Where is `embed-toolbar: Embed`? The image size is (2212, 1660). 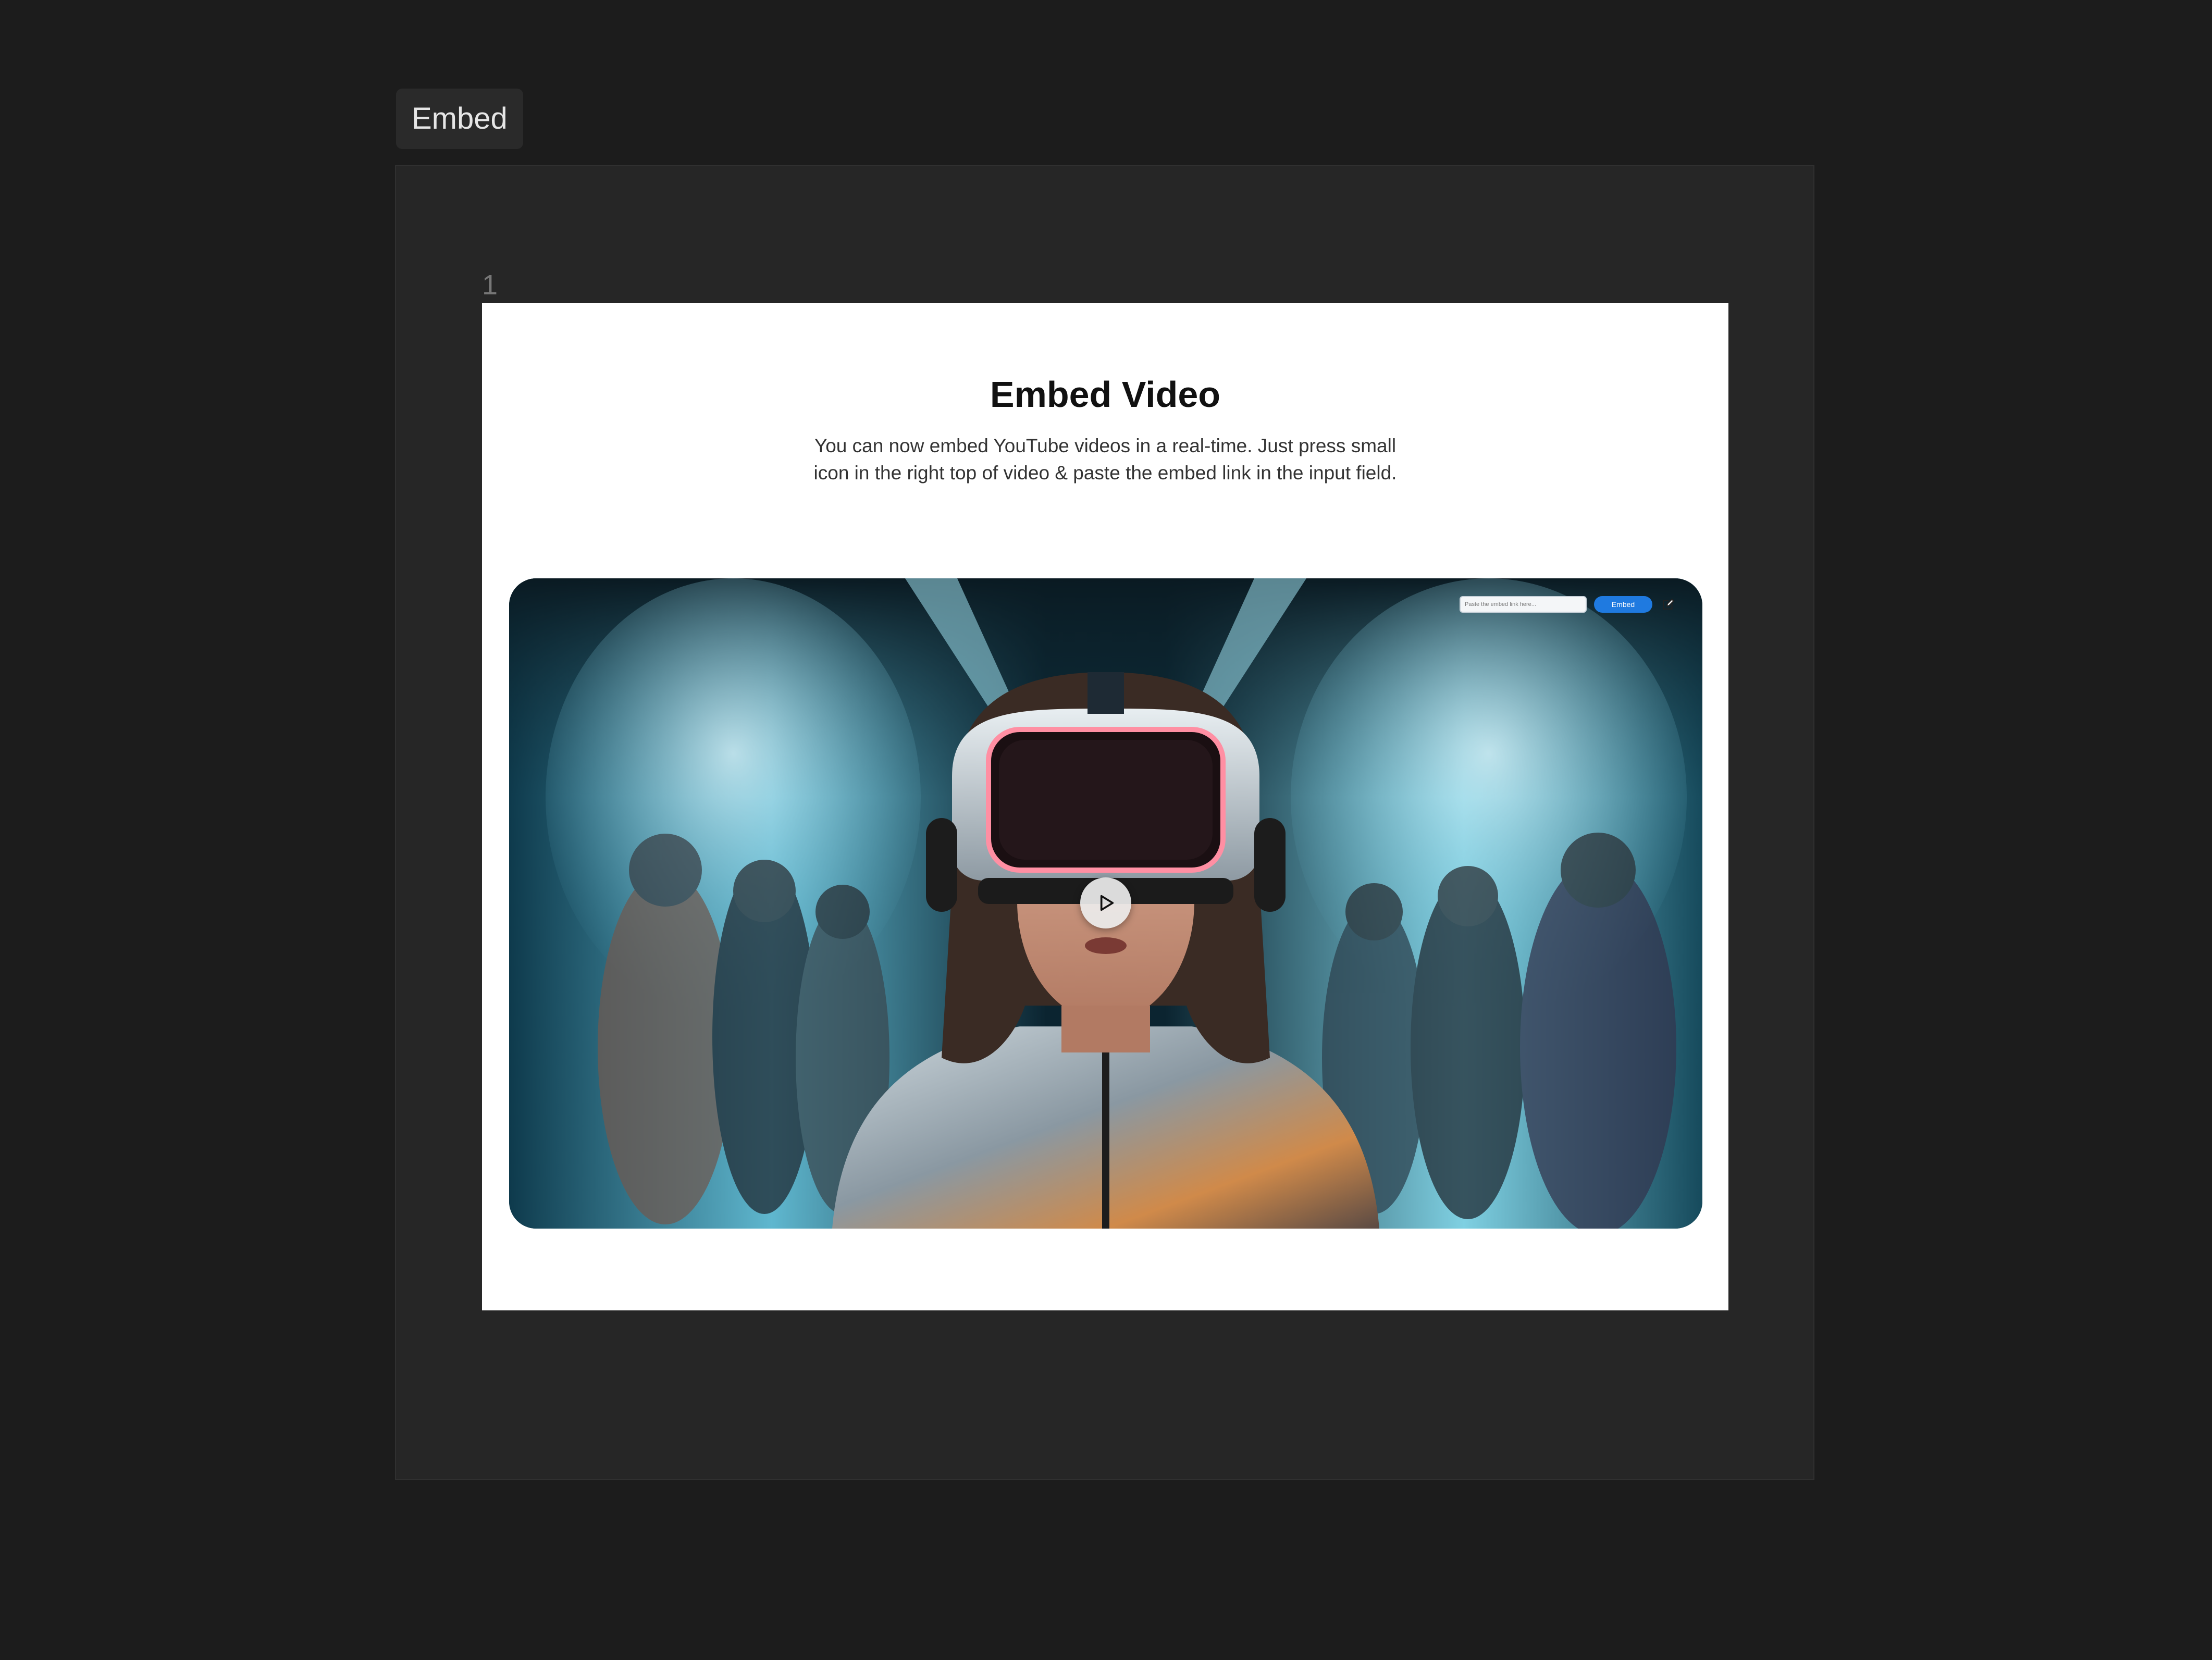 embed-toolbar: Embed is located at coordinates (1568, 604).